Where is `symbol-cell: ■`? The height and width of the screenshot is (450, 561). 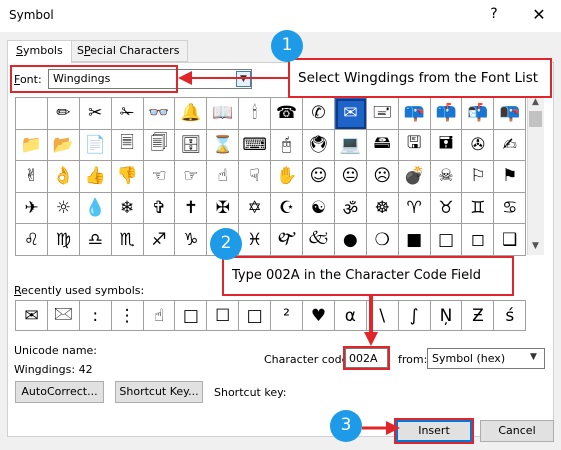
symbol-cell: ■ is located at coordinates (414, 240).